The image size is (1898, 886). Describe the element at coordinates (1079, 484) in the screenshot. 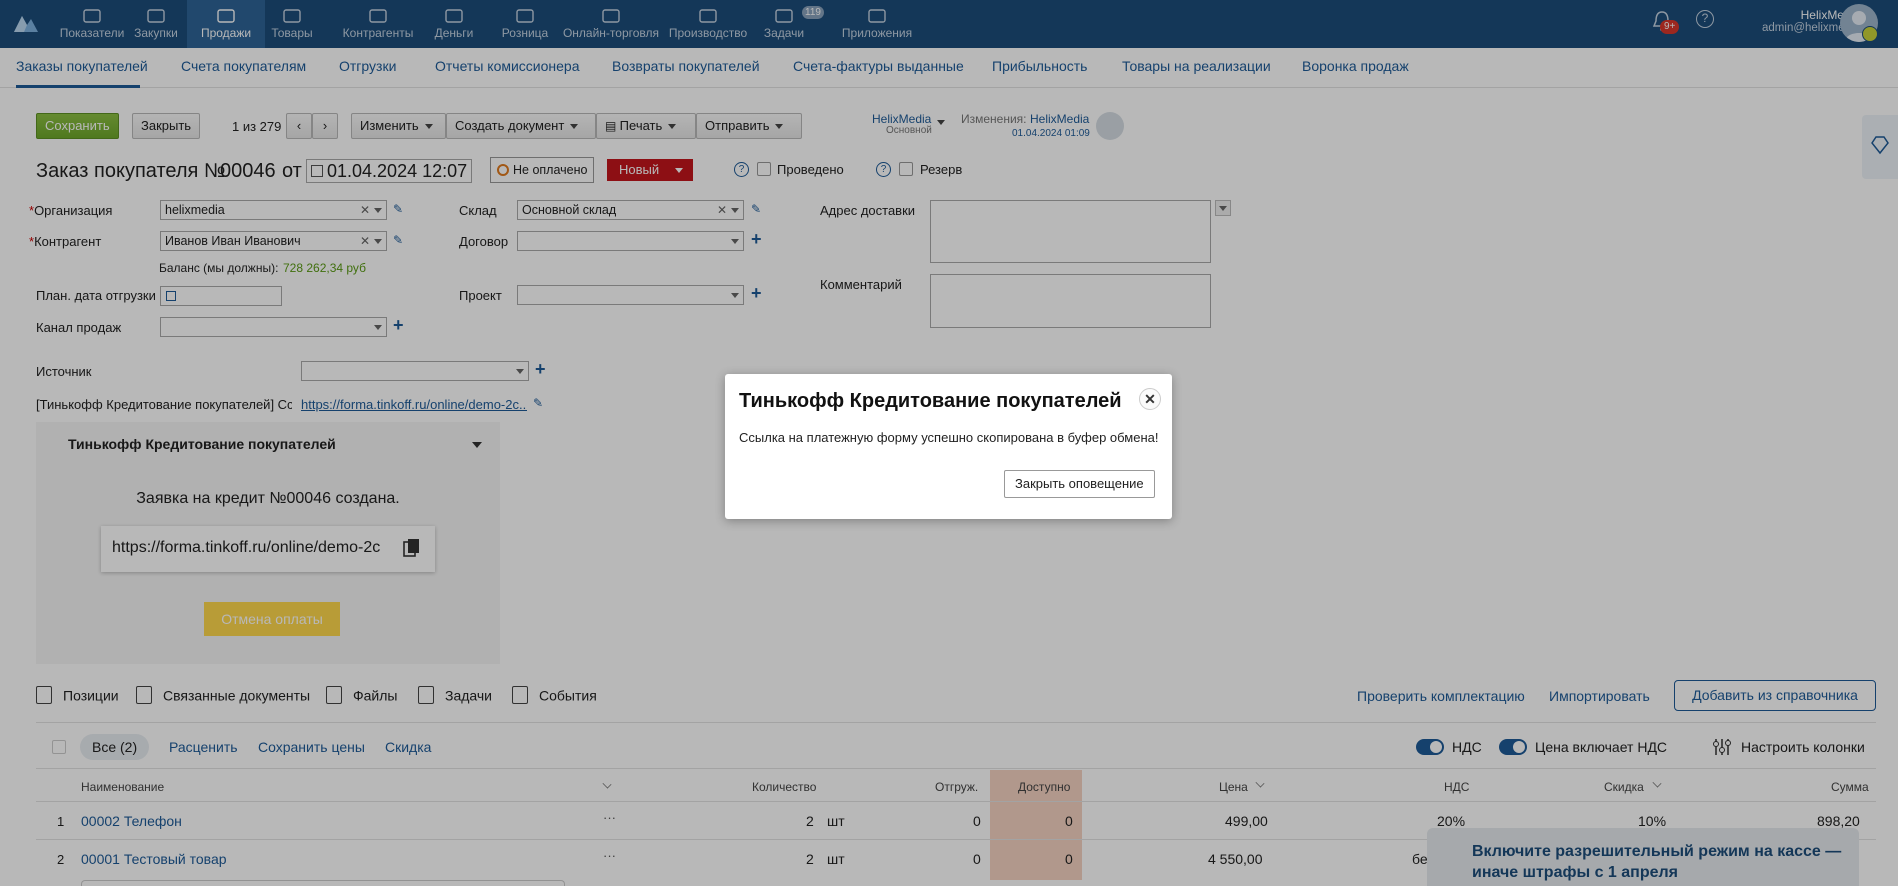

I see `close-notification-button: Закрыть оповещение` at that location.